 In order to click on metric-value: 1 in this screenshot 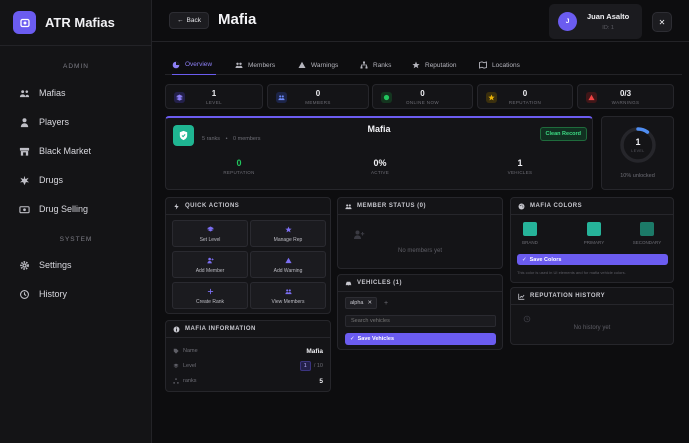, I will do `click(520, 163)`.